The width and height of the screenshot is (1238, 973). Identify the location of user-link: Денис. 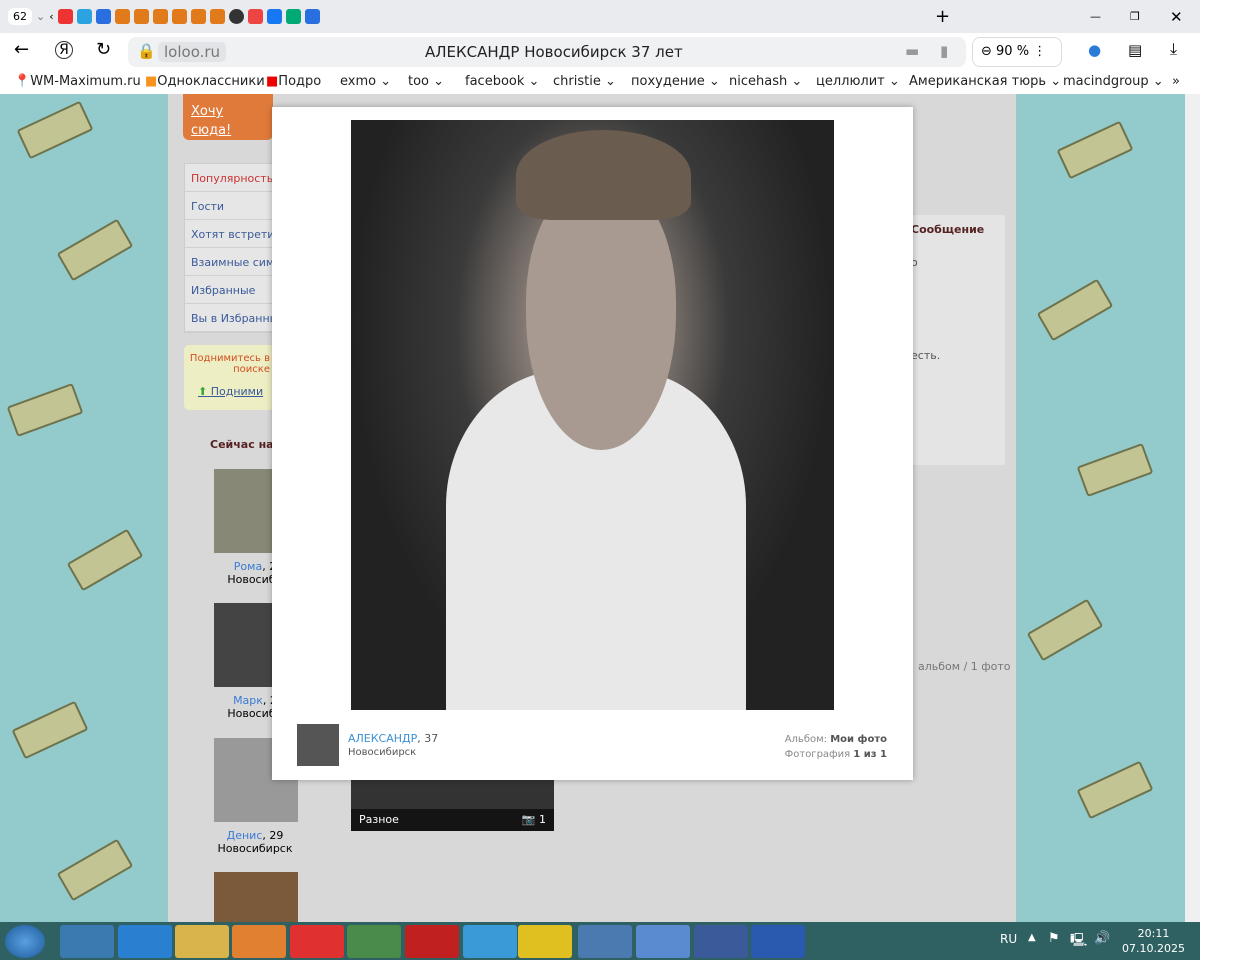
(245, 835).